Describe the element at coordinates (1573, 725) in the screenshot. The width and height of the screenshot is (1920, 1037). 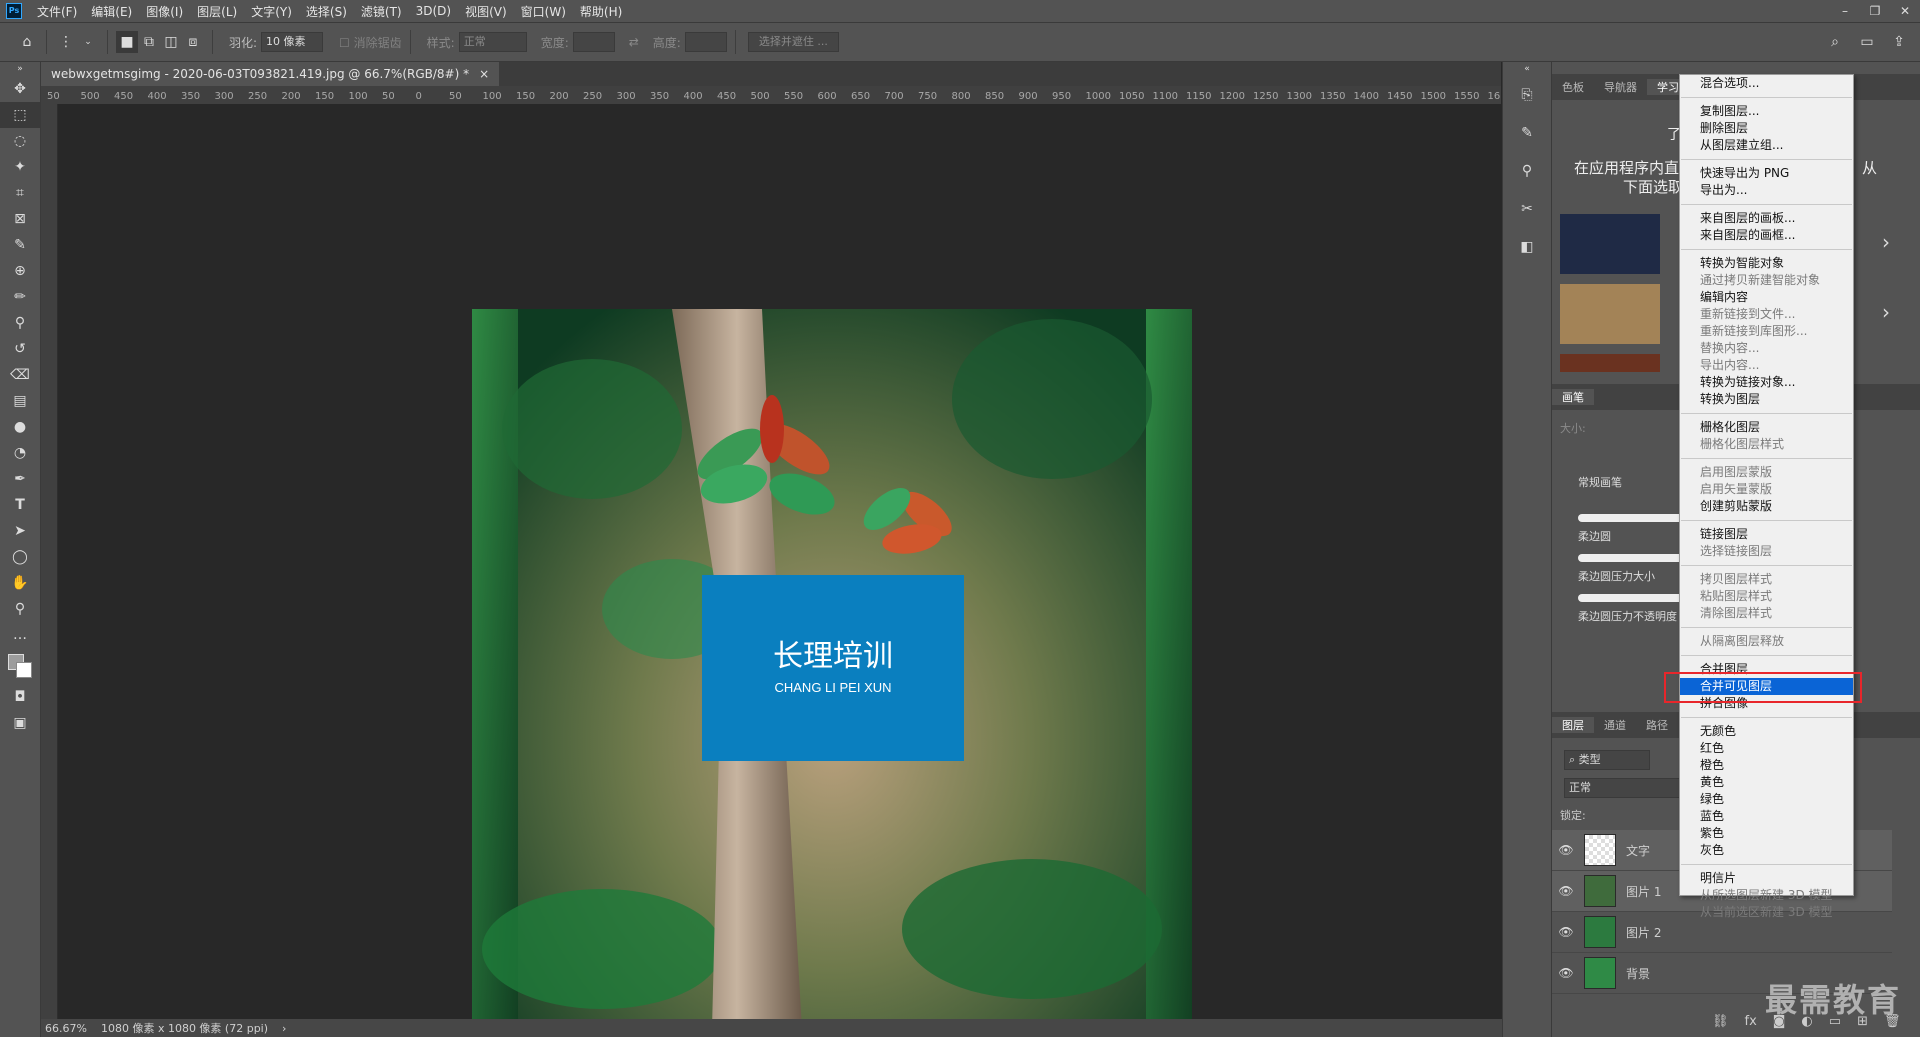
I see `tab-layers: 图层` at that location.